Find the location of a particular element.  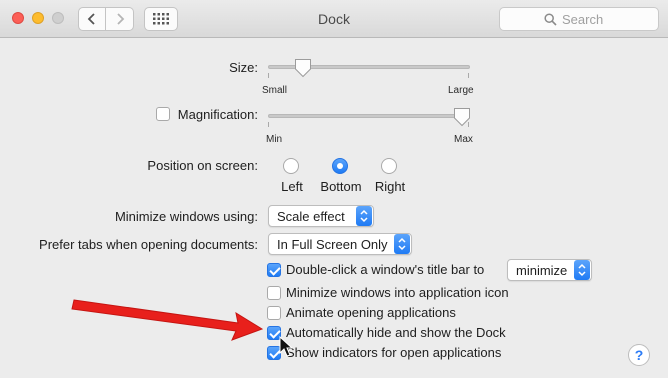

search-field is located at coordinates (579, 19).